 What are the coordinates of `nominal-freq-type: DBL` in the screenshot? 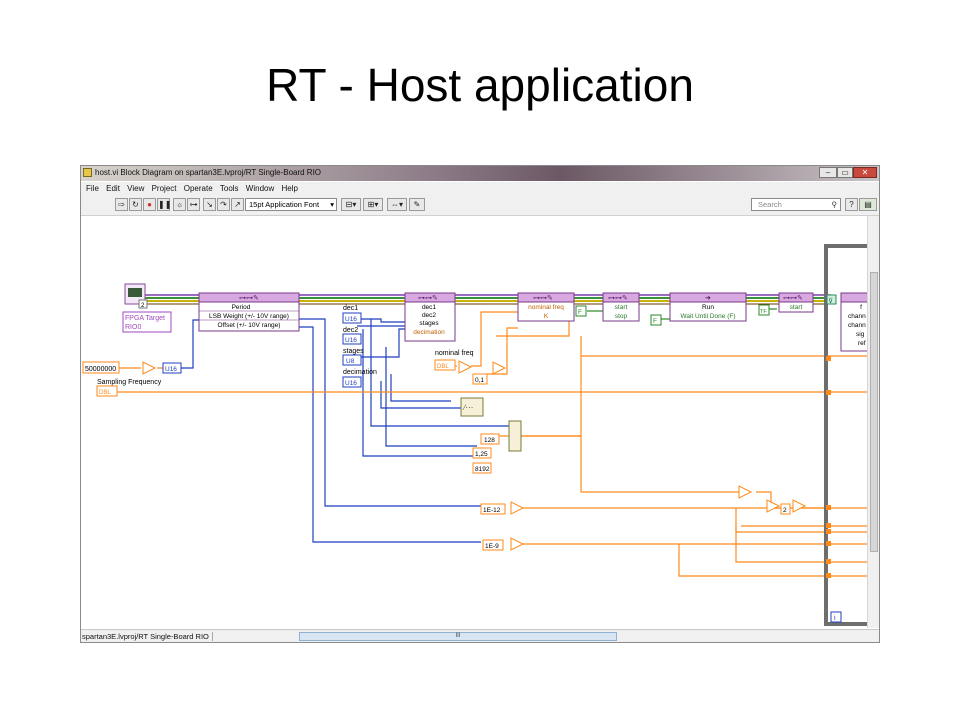 It's located at (443, 367).